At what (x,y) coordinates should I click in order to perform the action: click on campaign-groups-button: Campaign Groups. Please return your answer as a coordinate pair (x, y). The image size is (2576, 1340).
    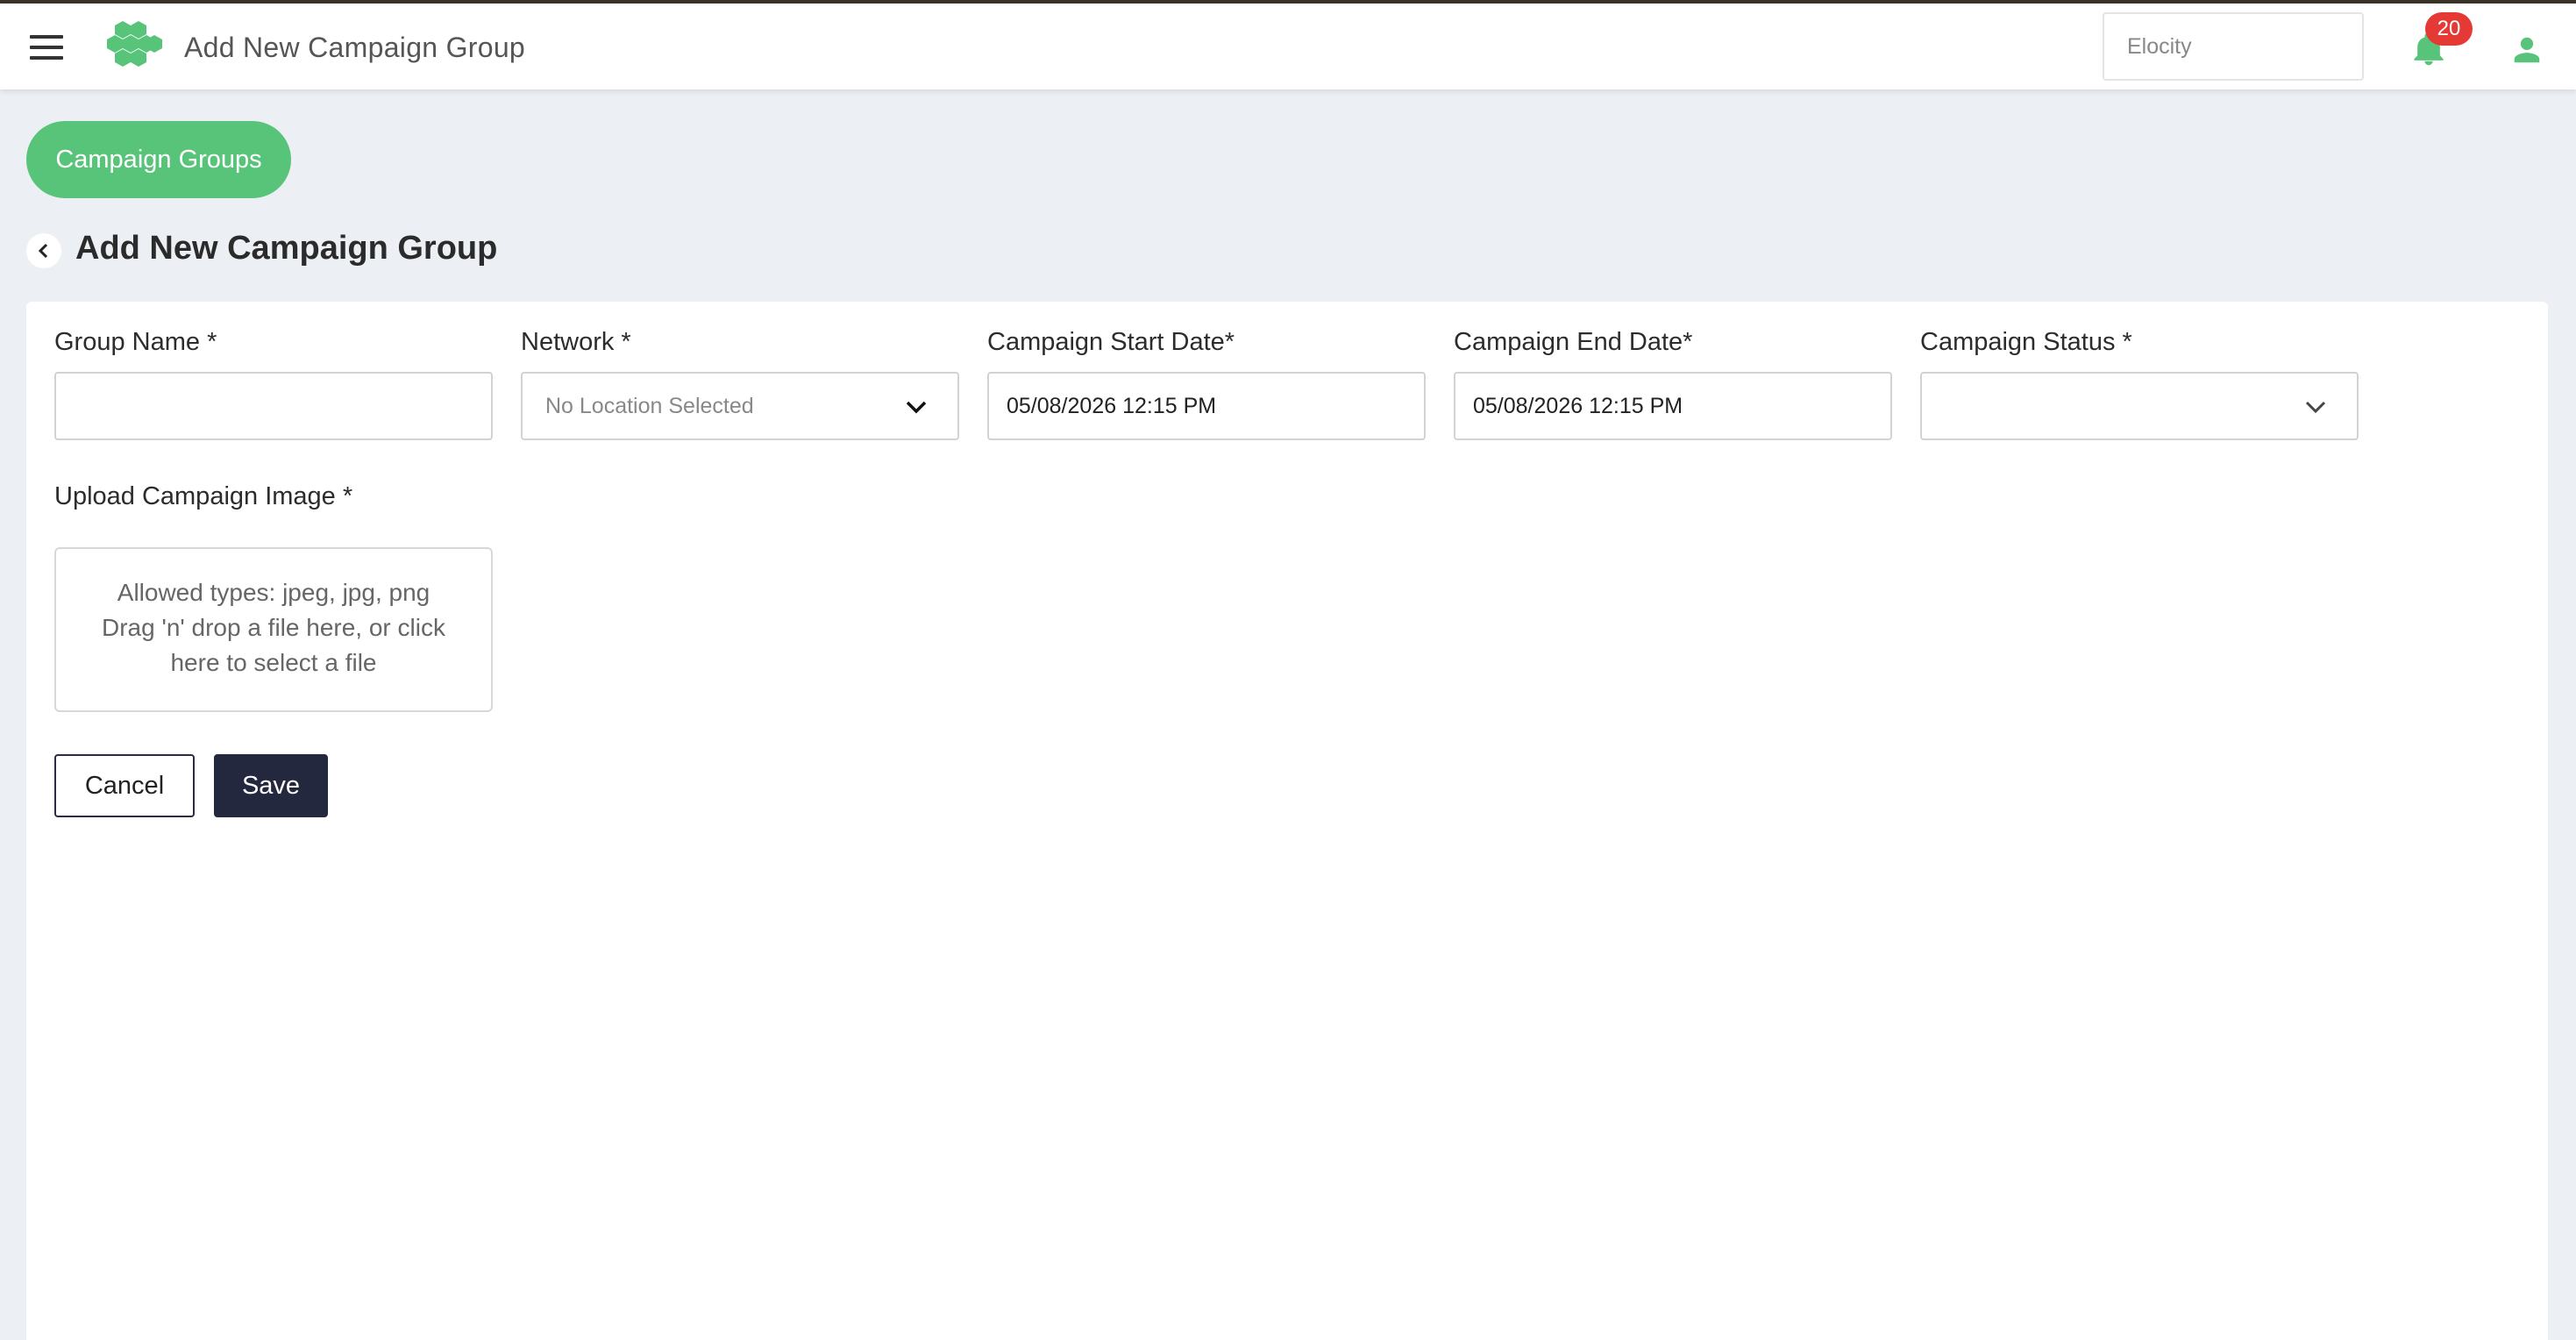
    Looking at the image, I should click on (158, 159).